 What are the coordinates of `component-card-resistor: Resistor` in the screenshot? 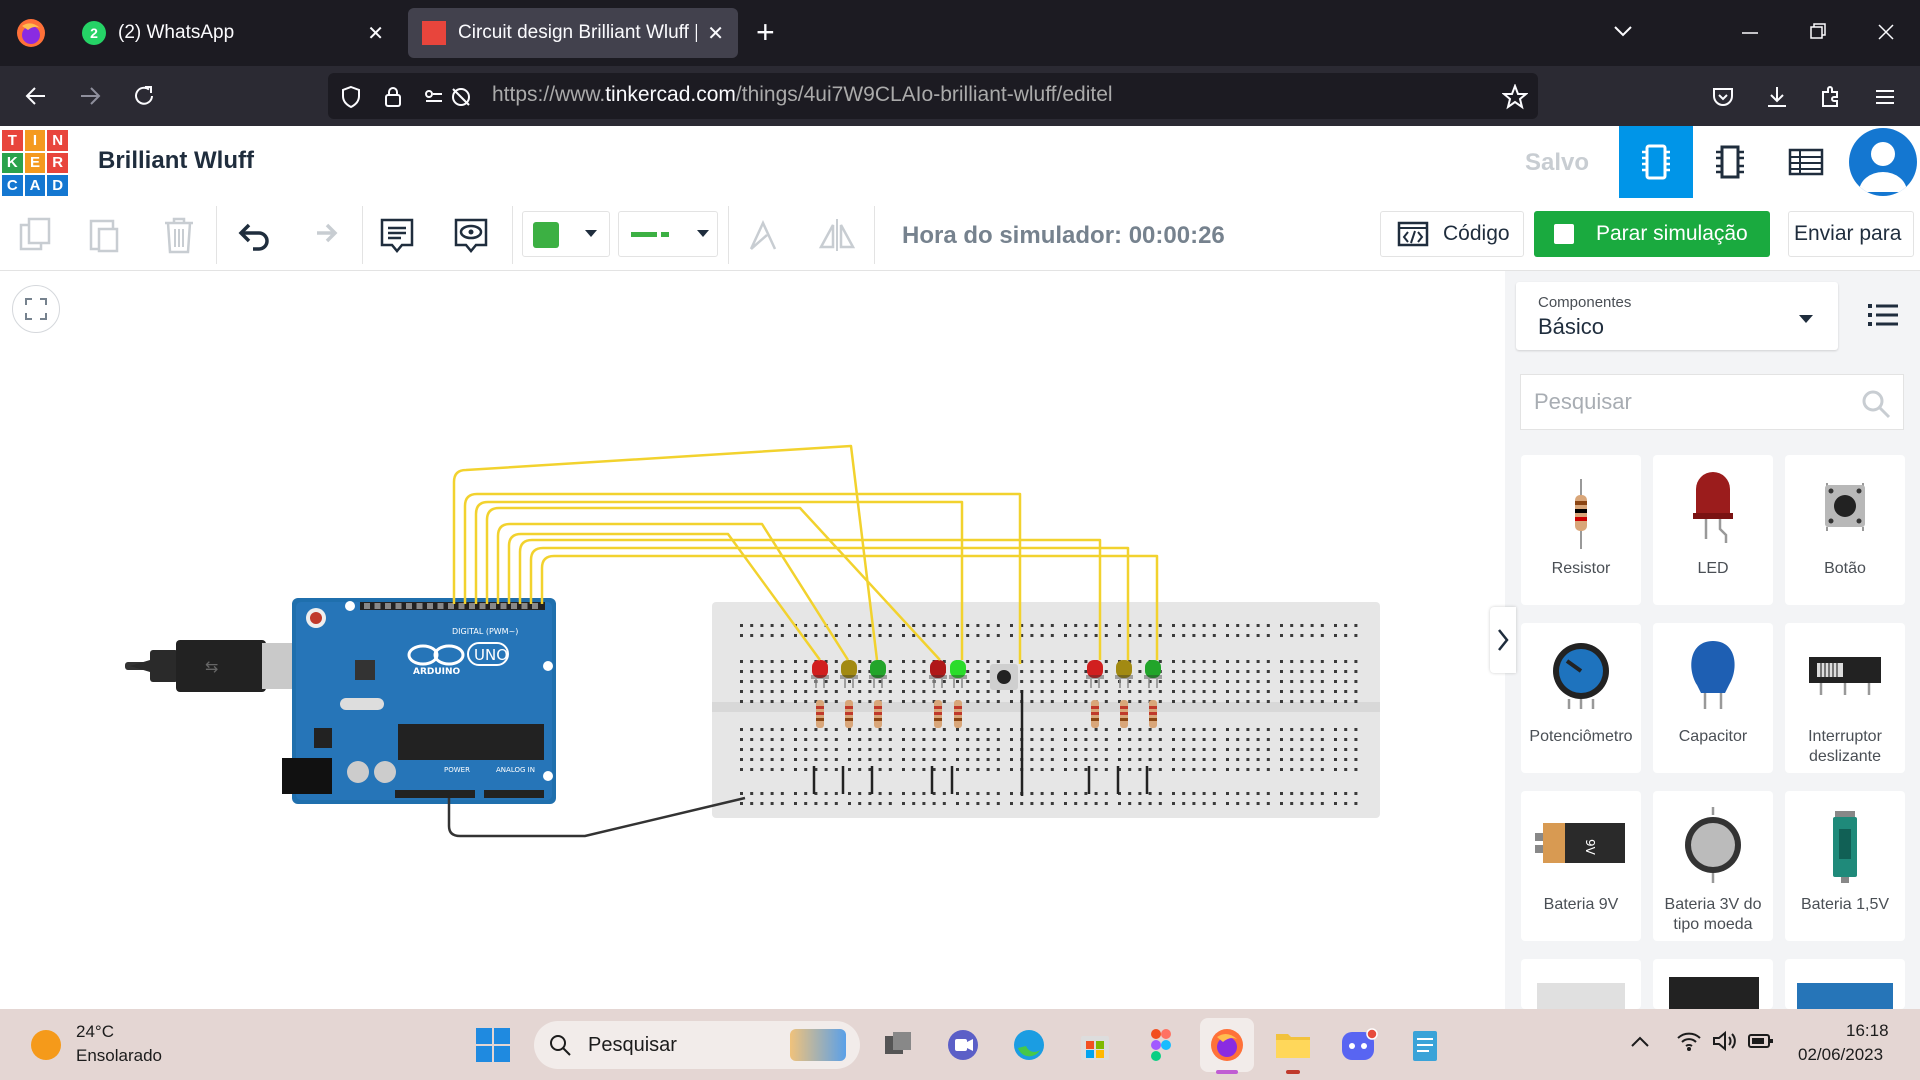 It's located at (1581, 530).